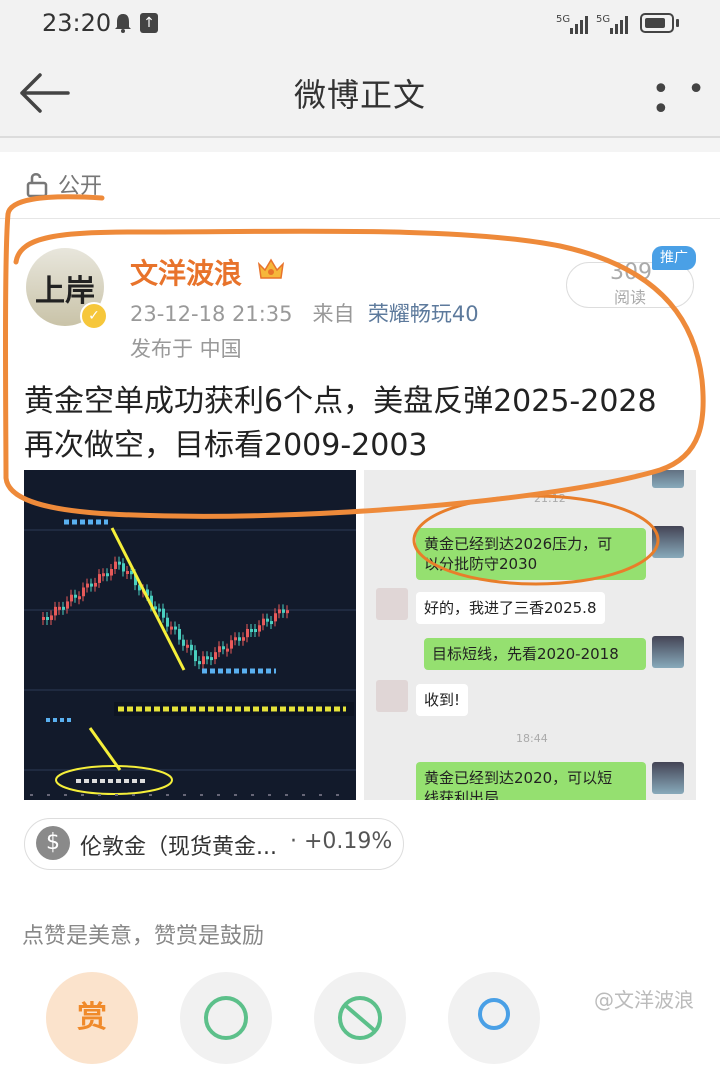  I want to click on post-location: 发布于 中国, so click(186, 349).